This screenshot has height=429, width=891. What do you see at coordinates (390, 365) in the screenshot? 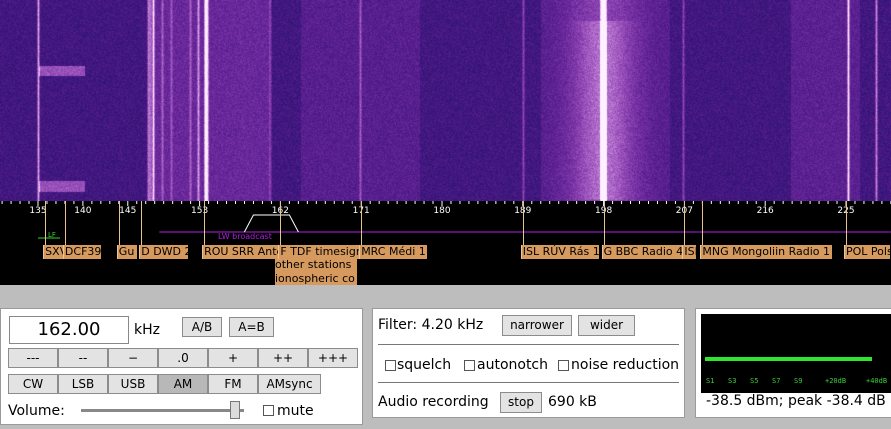
I see `squelch-checkbox` at bounding box center [390, 365].